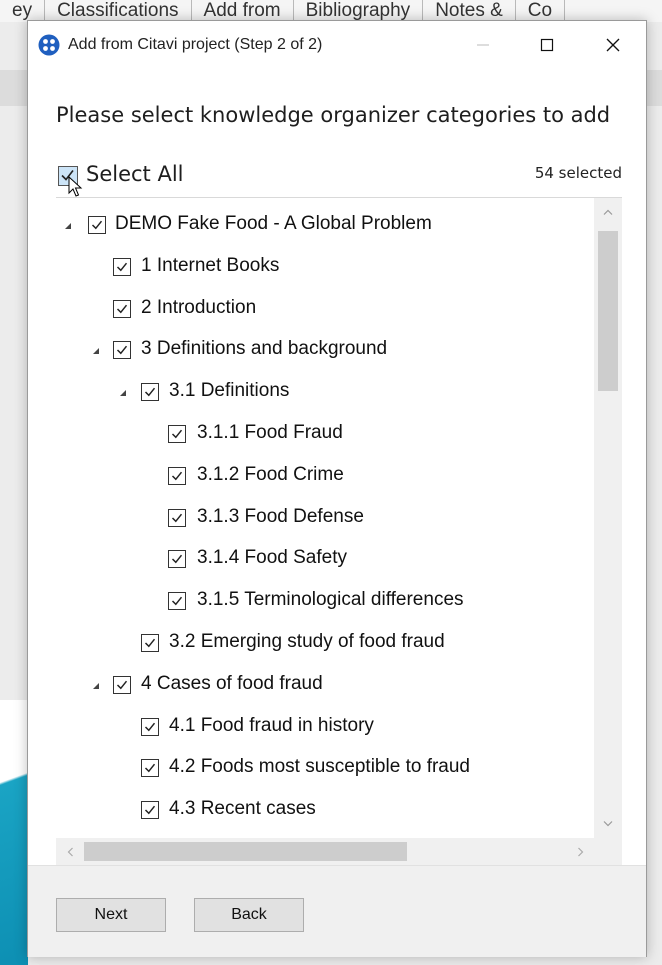  Describe the element at coordinates (135, 174) in the screenshot. I see `select-all-label: Select All` at that location.